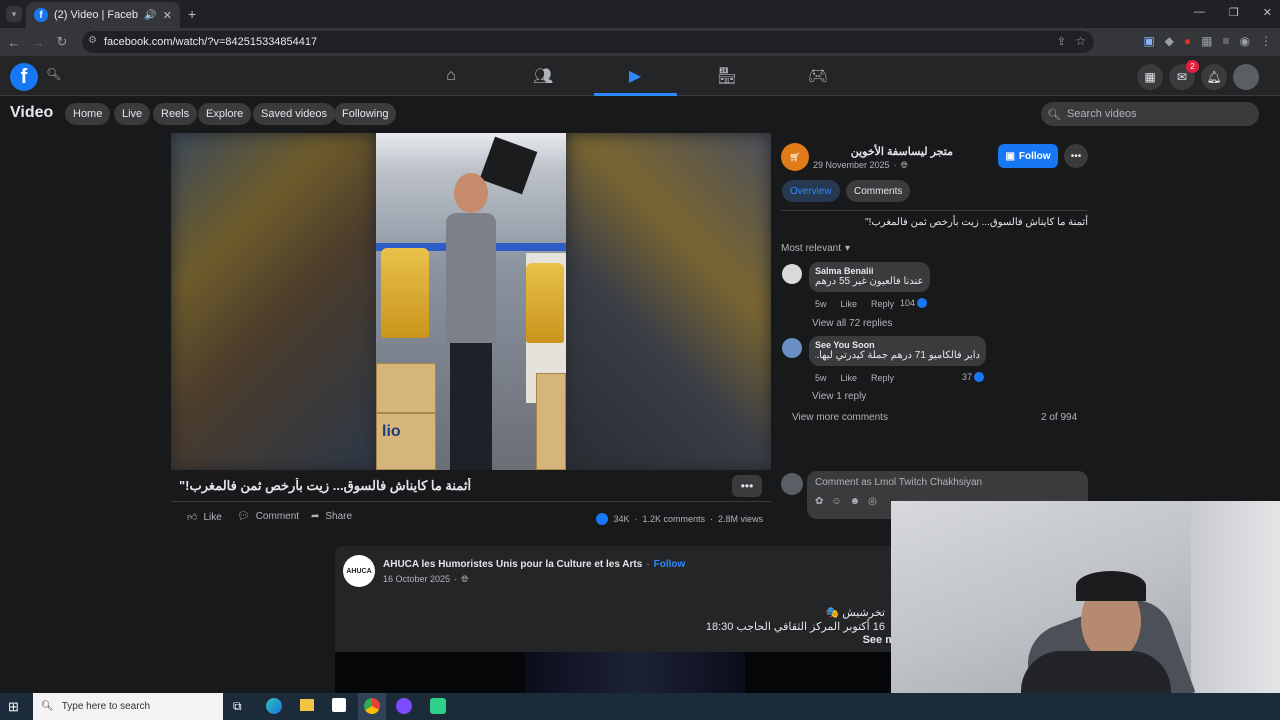 The height and width of the screenshot is (720, 1280). What do you see at coordinates (615, 674) in the screenshot?
I see `feed-video-preview` at bounding box center [615, 674].